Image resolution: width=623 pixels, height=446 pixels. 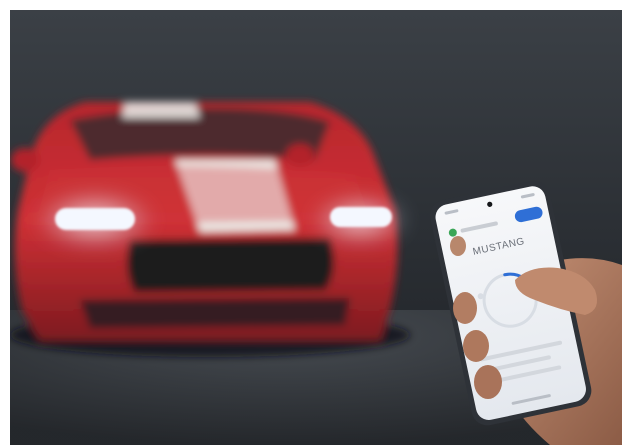 What do you see at coordinates (95, 219) in the screenshot?
I see `left-headlight` at bounding box center [95, 219].